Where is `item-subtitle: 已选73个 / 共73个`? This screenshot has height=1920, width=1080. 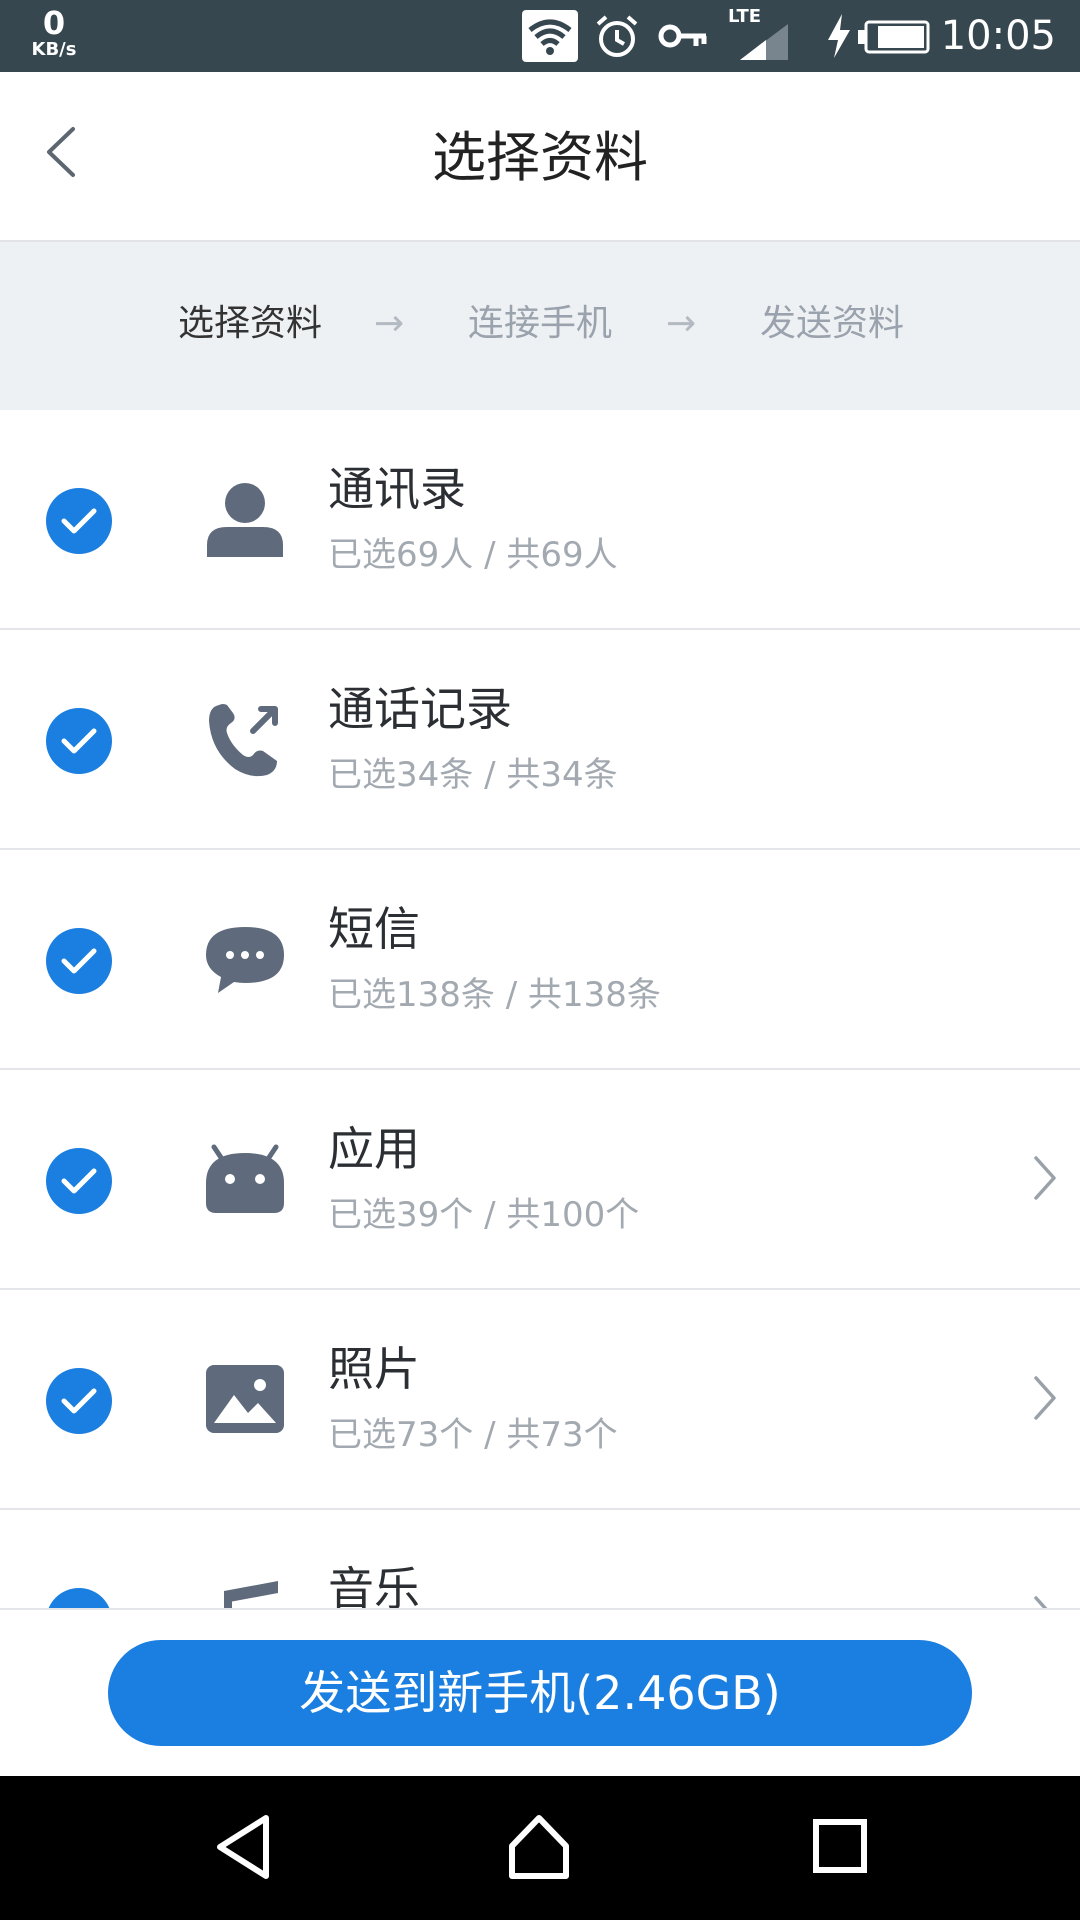 item-subtitle: 已选73个 / 共73个 is located at coordinates (473, 1435).